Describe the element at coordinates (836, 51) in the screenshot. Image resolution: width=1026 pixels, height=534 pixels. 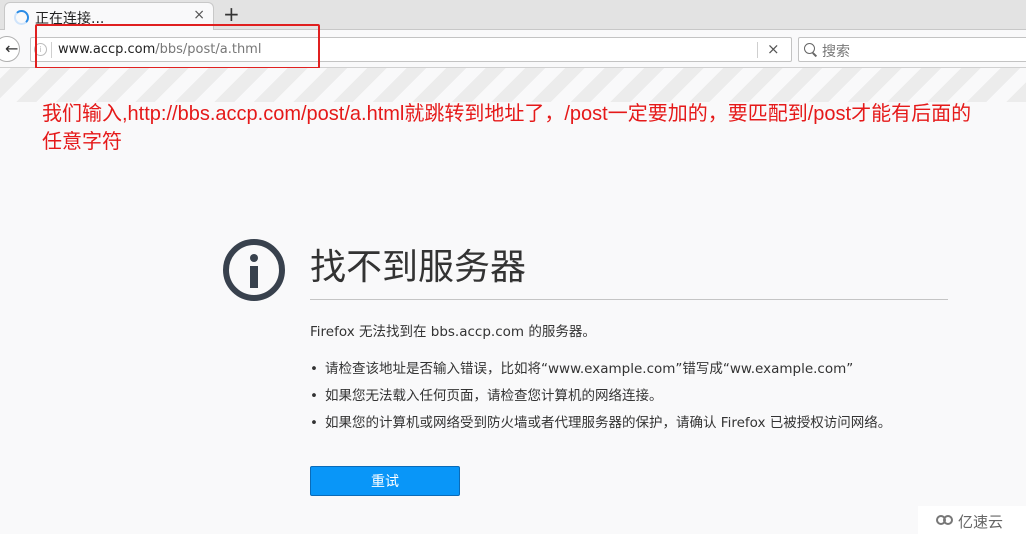
I see `search-input: 搜索` at that location.